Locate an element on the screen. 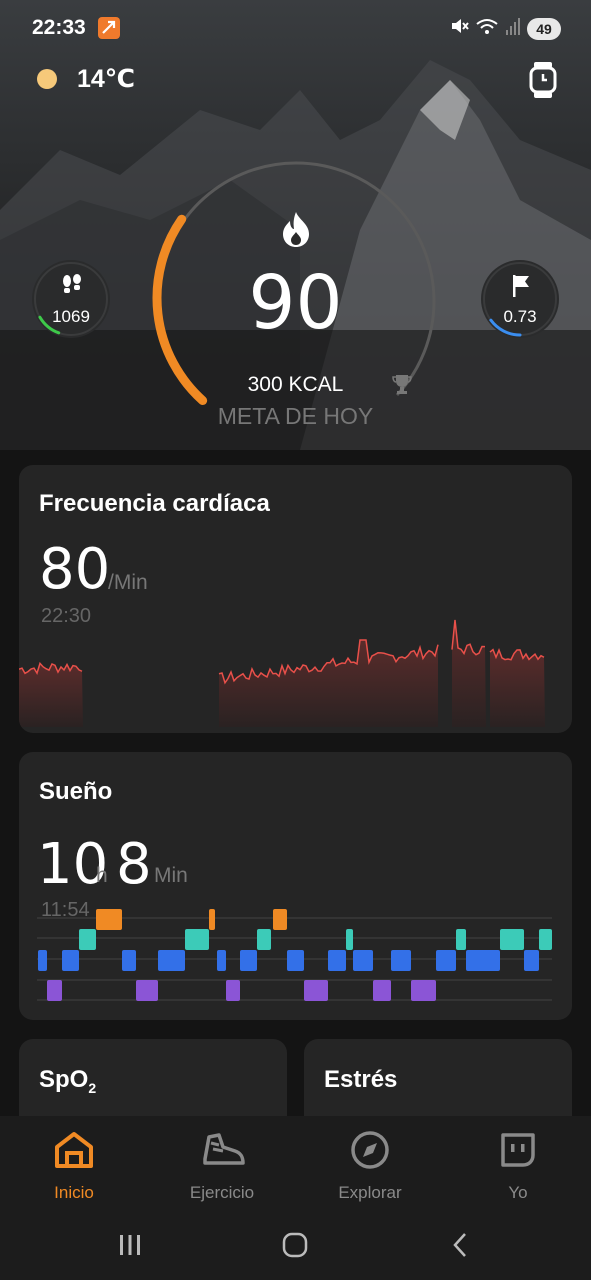  bottom-navigation: Inicio Ejercicio Explorar Yo is located at coordinates (295, 1166).